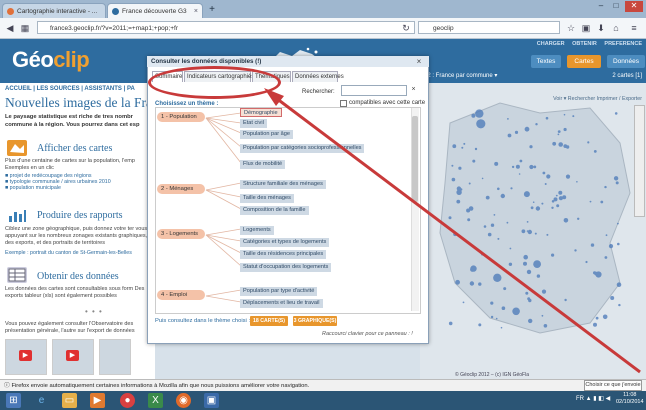 The width and height of the screenshot is (646, 410). What do you see at coordinates (41, 400) in the screenshot?
I see `internet-explorer-icon: e` at bounding box center [41, 400].